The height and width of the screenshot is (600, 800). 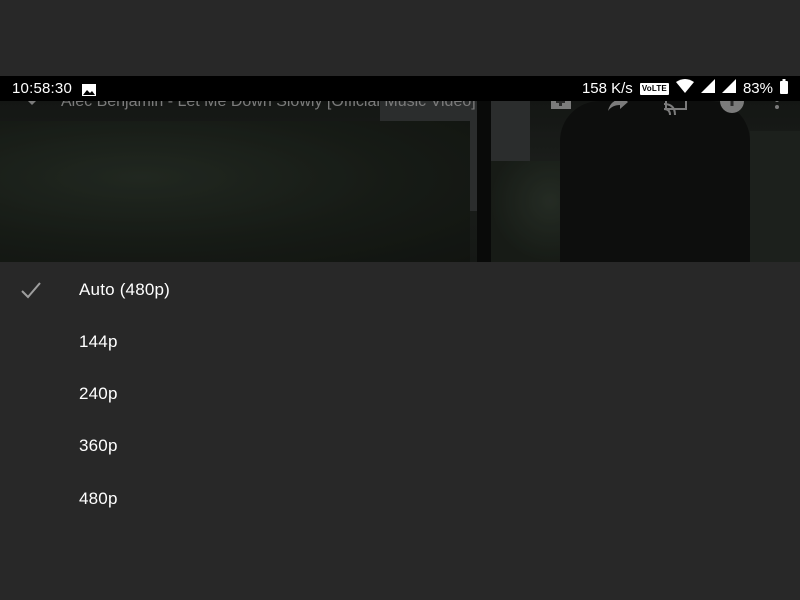 I want to click on image-icon, so click(x=89, y=89).